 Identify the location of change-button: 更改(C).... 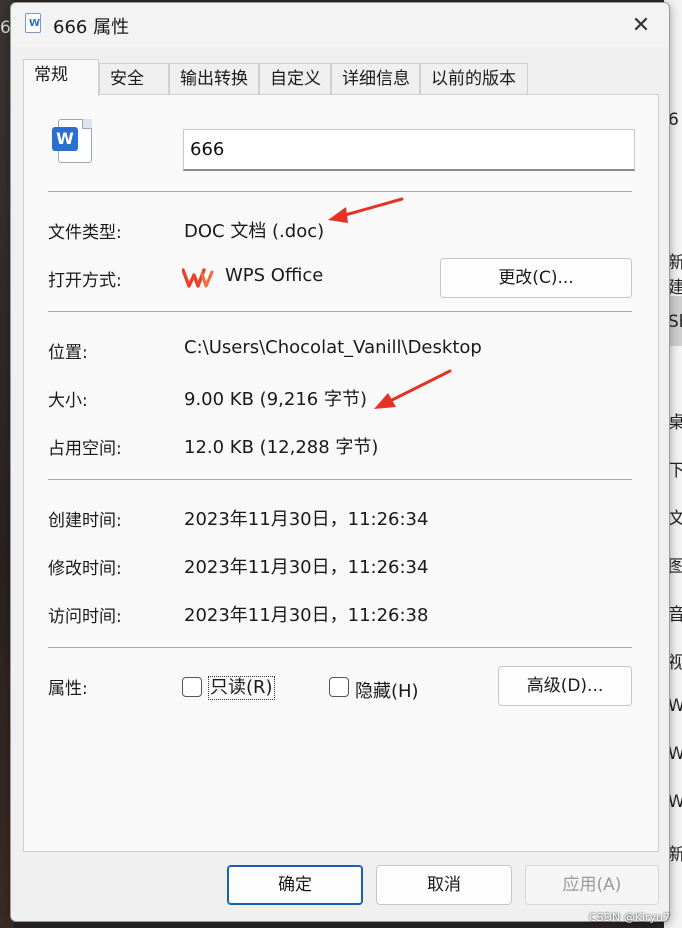
(536, 278).